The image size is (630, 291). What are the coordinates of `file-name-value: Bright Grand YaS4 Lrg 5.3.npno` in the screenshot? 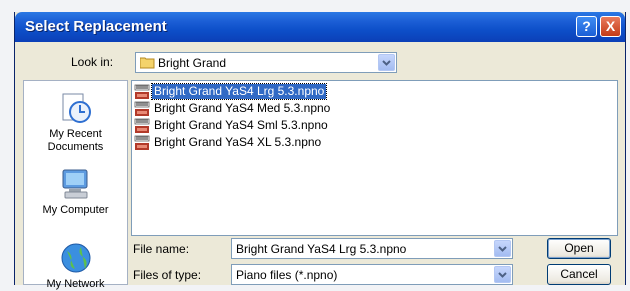 It's located at (321, 249).